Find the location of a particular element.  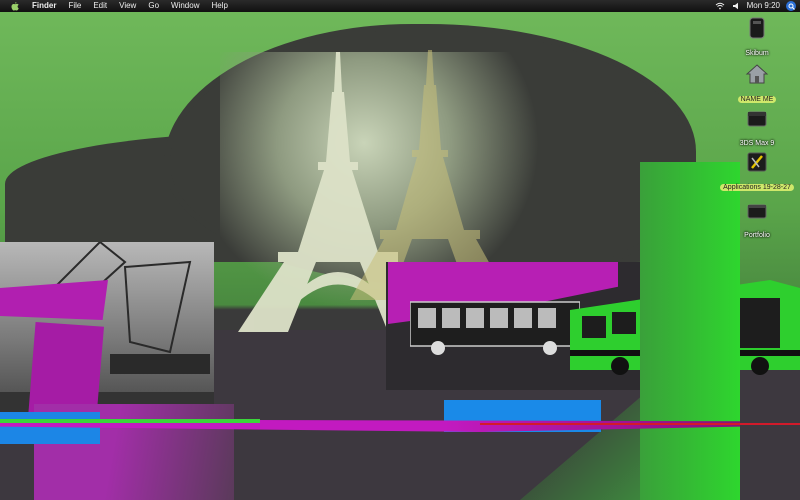

desktop-icon-label: Applications 19-28-27 is located at coordinates (757, 187).